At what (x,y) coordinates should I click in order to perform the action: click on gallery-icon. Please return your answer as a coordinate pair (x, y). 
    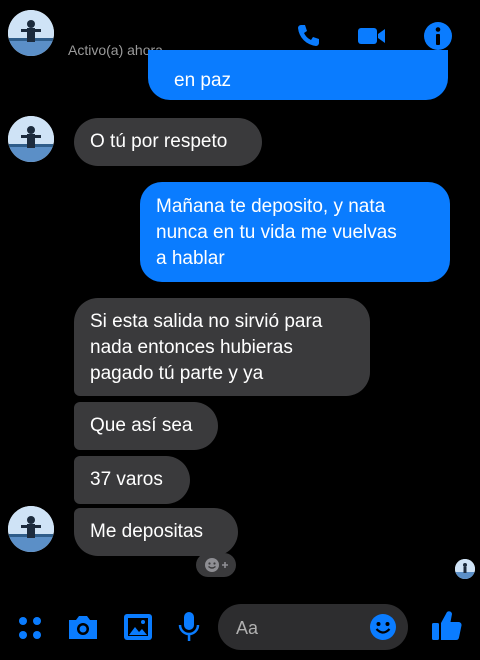
    Looking at the image, I should click on (138, 627).